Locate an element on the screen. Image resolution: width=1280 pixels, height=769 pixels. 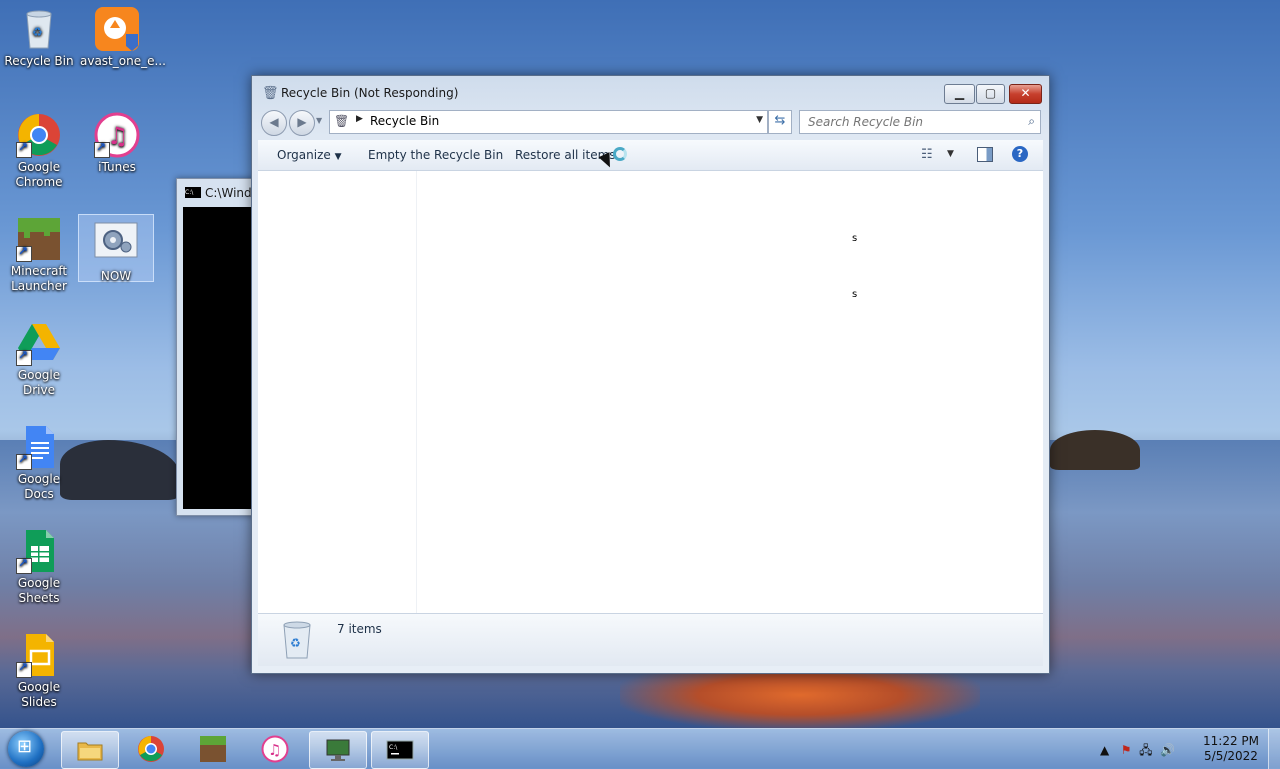
details-pane: ♻ 7 items is located at coordinates (650, 639).